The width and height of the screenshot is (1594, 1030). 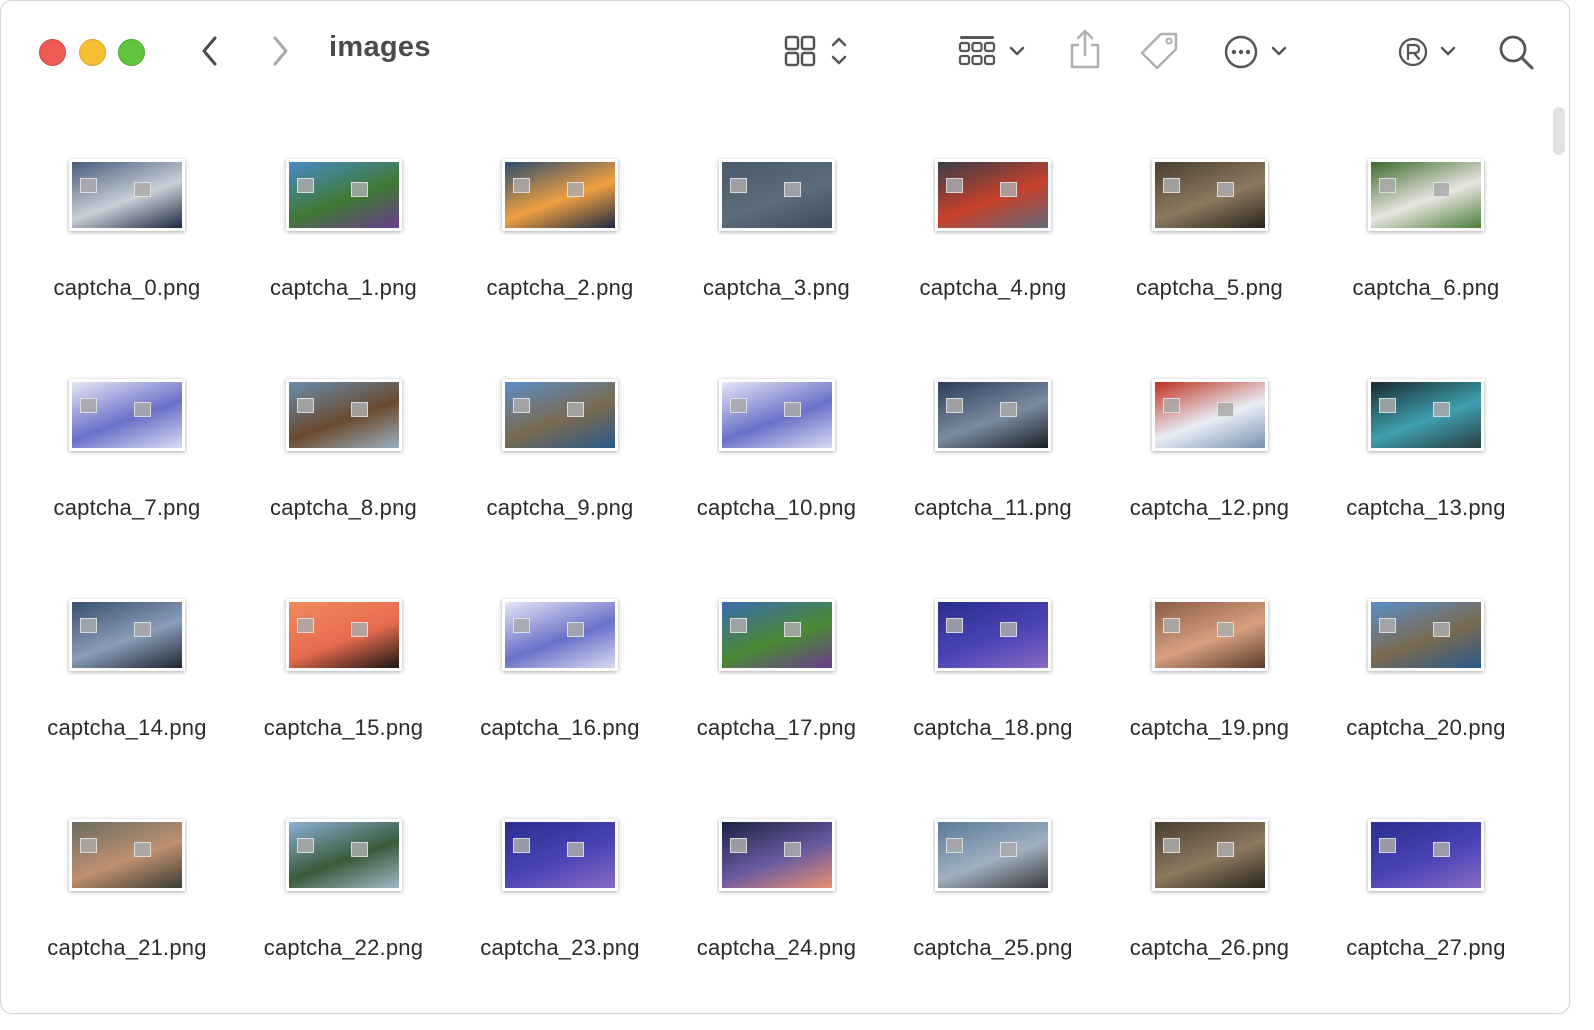 I want to click on file-name: captcha_12.png, so click(x=1210, y=508).